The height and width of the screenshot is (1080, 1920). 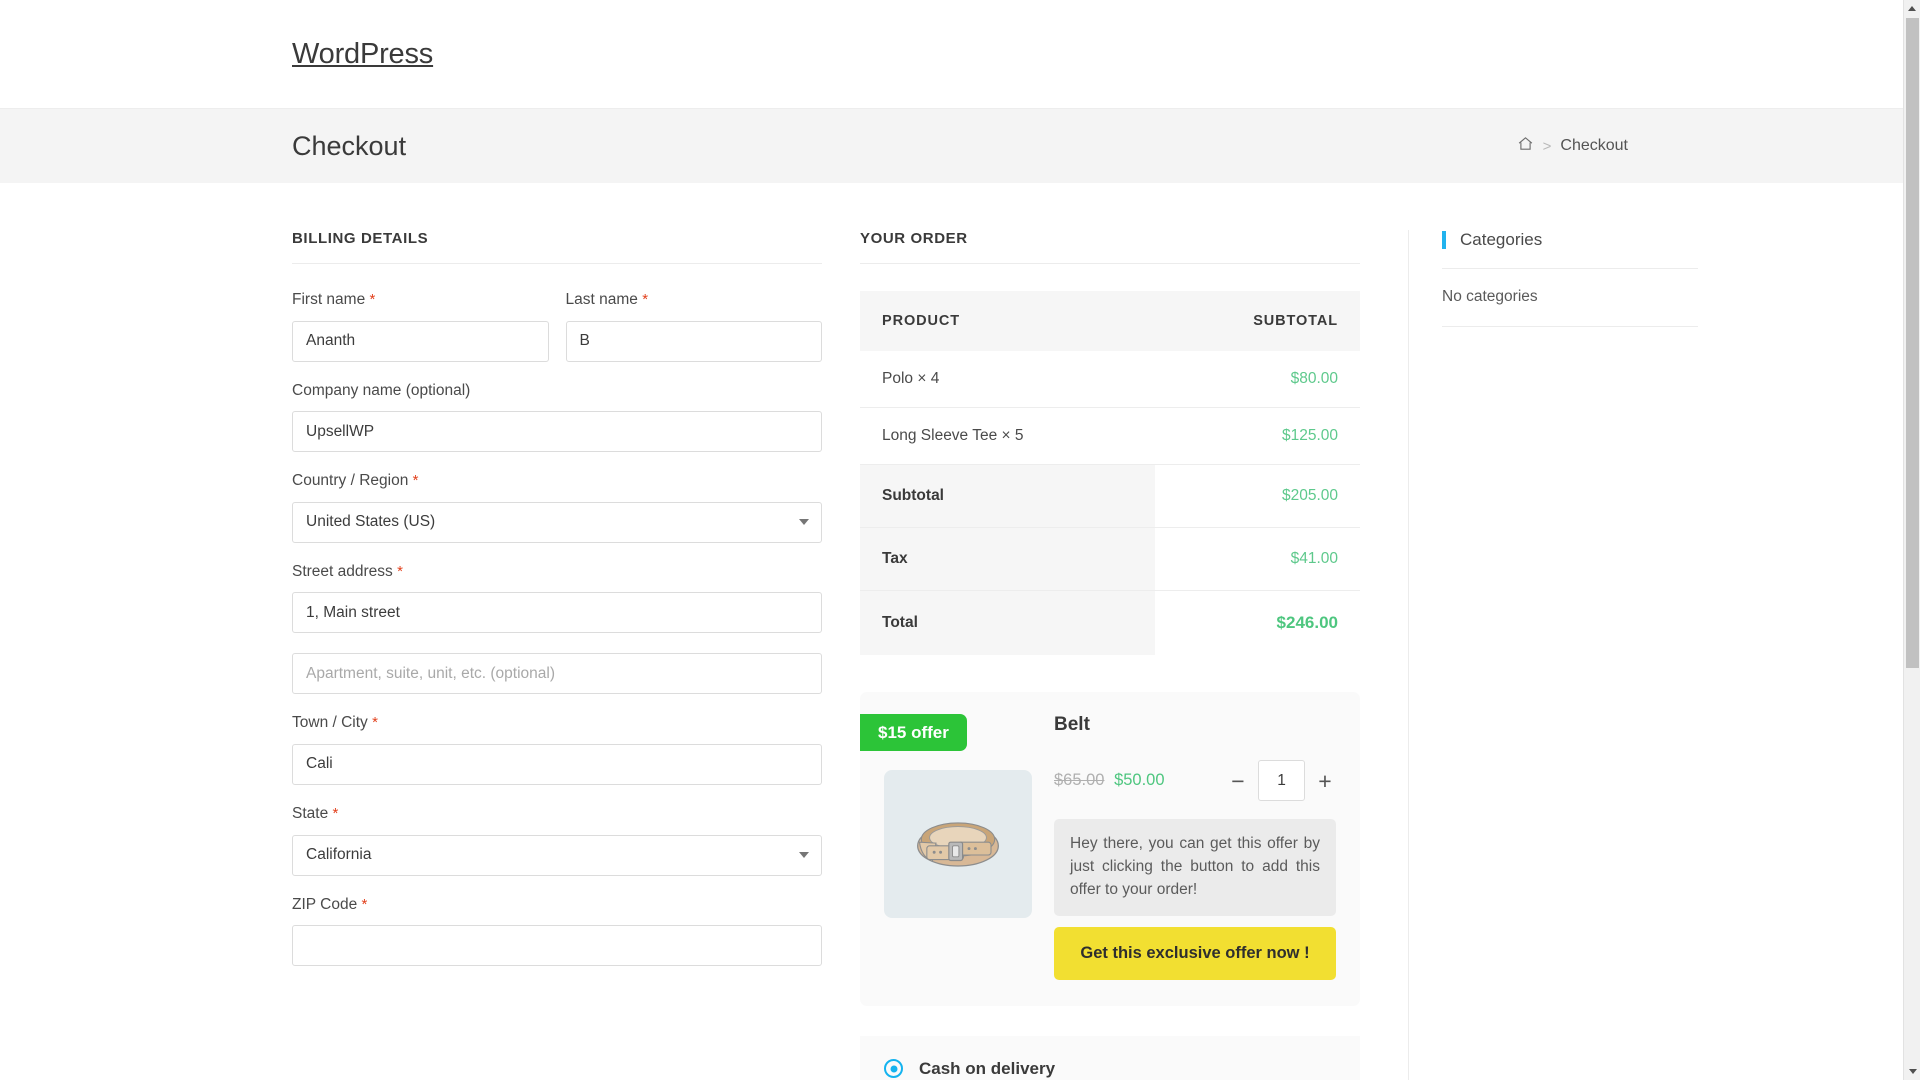 I want to click on site-header: WordPress, so click(x=960, y=54).